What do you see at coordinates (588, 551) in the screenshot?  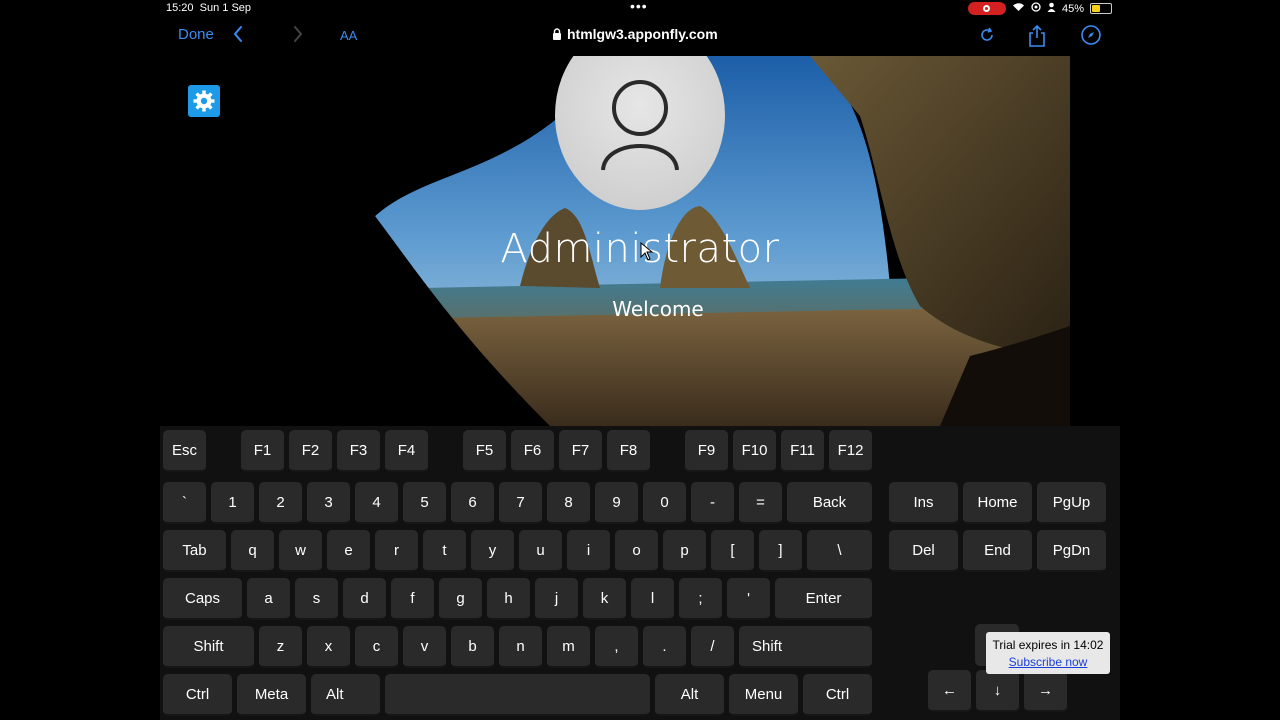 I see `key-i: i` at bounding box center [588, 551].